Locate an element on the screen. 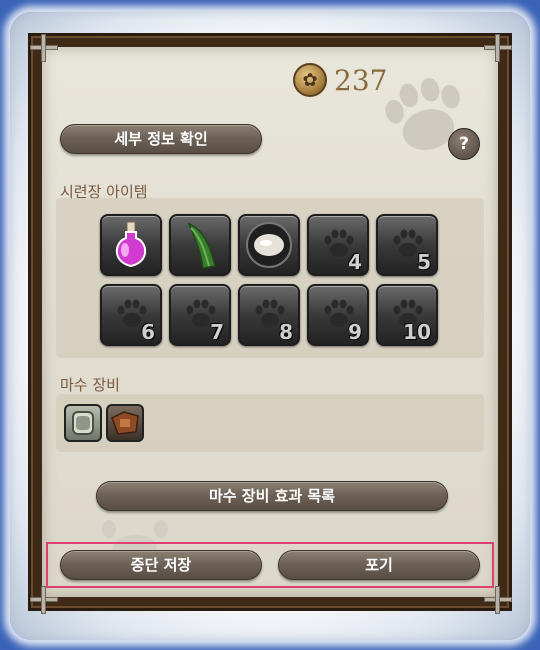 This screenshot has width=540, height=650. equipment-effects-button: 마수 장비 효과 목록 is located at coordinates (272, 496).